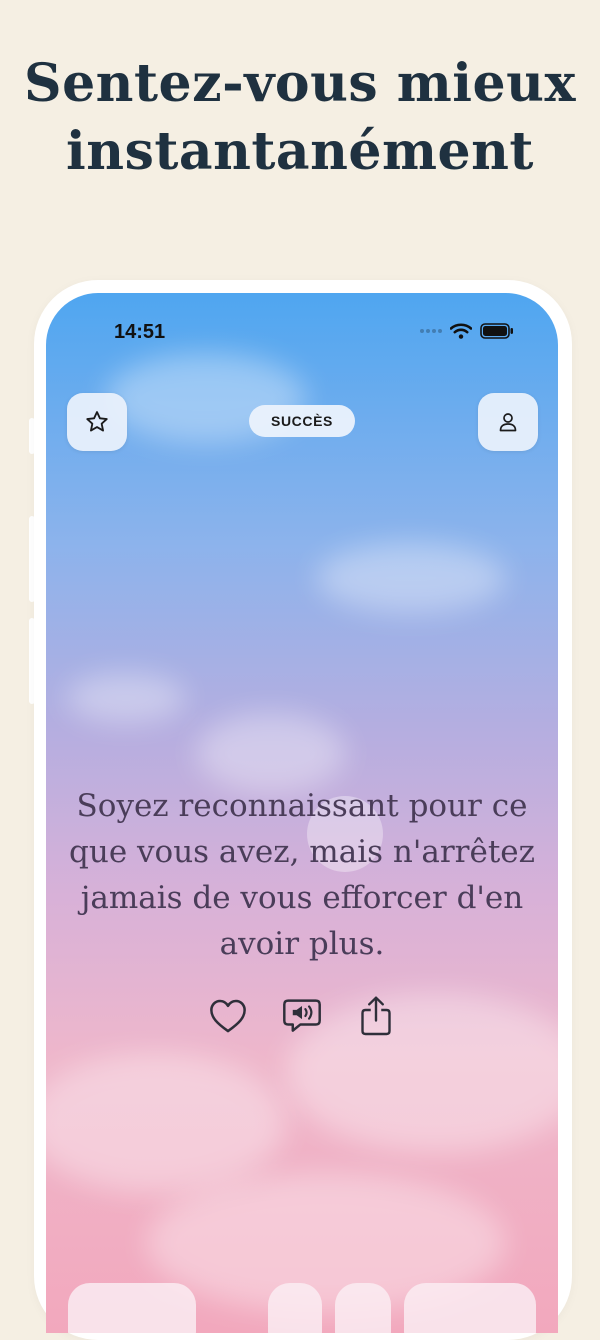 The width and height of the screenshot is (600, 1340). What do you see at coordinates (140, 332) in the screenshot?
I see `status-time: 14:51` at bounding box center [140, 332].